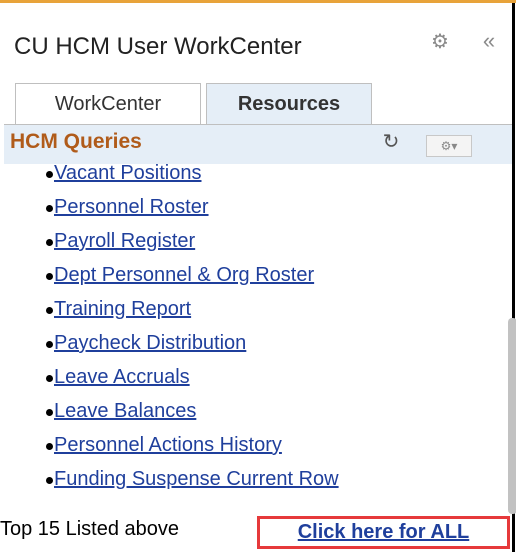  Describe the element at coordinates (512, 416) in the screenshot. I see `scrollbar-thumb` at that location.